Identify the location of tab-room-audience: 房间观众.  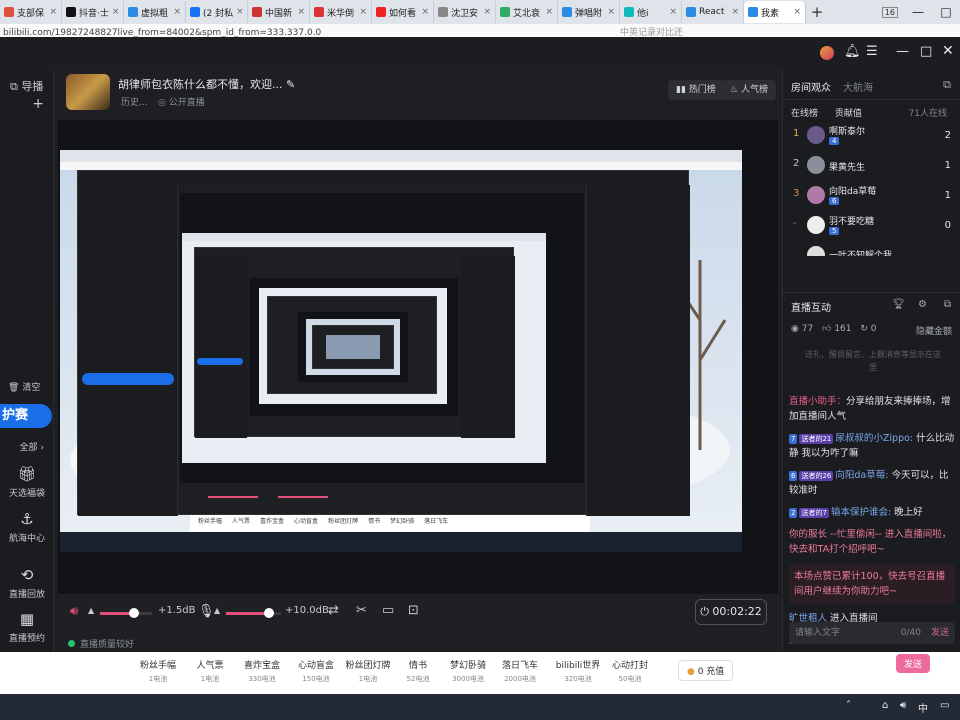
(811, 86).